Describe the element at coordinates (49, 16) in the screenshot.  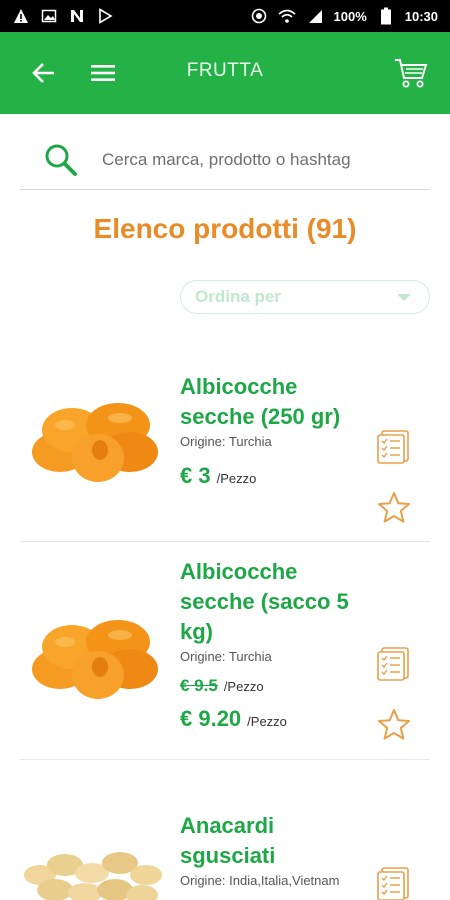
I see `image-icon` at that location.